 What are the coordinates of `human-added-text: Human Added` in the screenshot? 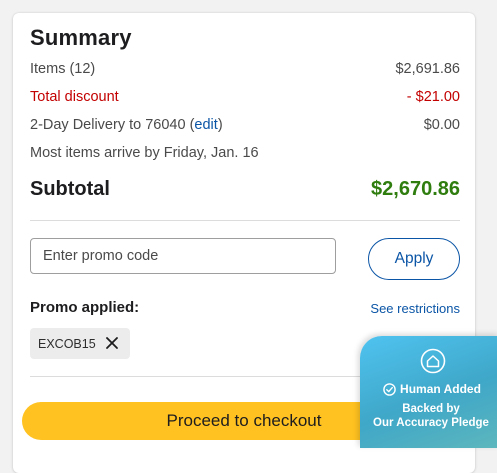 It's located at (440, 389).